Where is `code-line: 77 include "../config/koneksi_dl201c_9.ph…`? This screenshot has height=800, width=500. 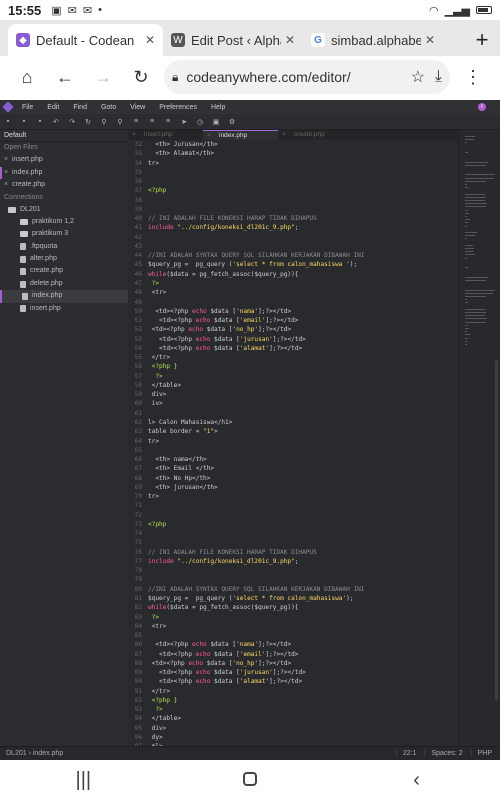 code-line: 77 include "../config/koneksi_dl201c_9.ph… is located at coordinates (293, 561).